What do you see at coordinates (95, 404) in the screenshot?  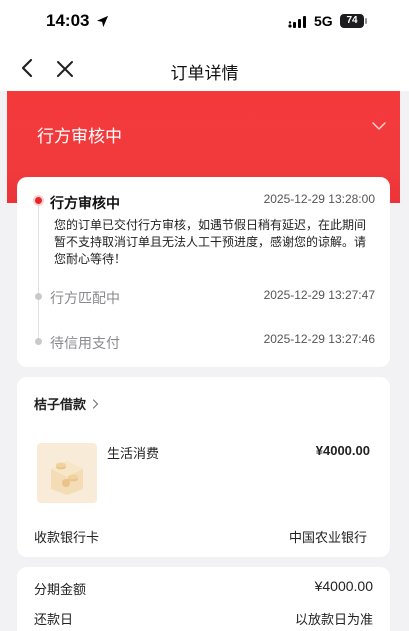 I see `chevron-right-icon` at bounding box center [95, 404].